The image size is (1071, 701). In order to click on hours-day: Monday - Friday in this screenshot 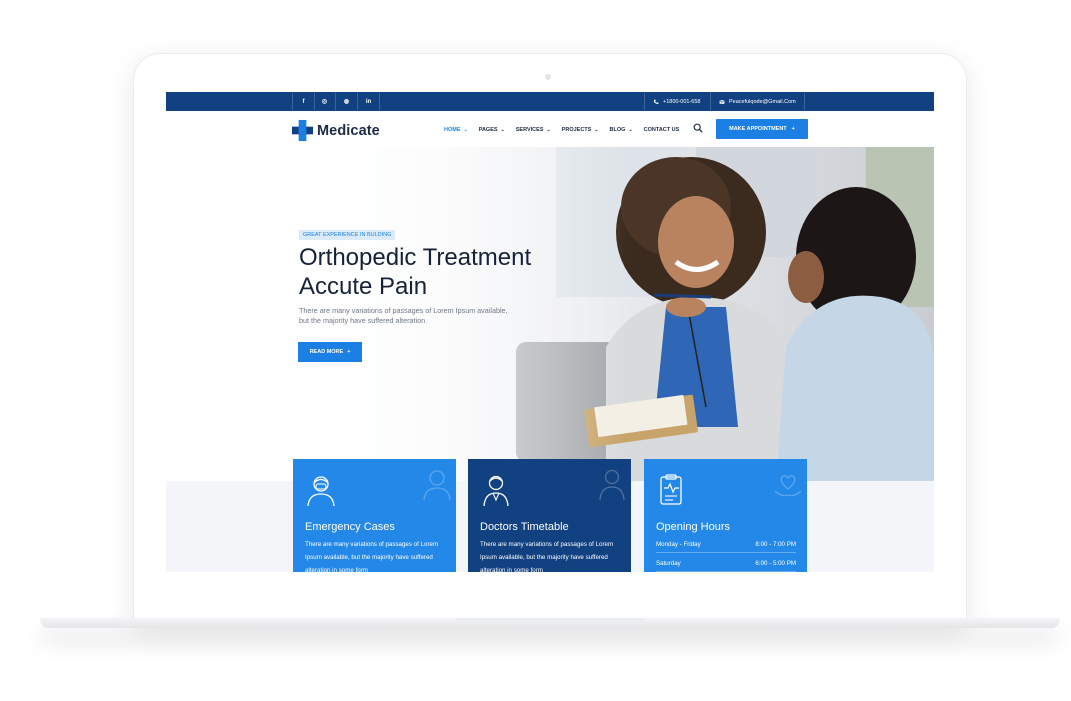, I will do `click(678, 544)`.